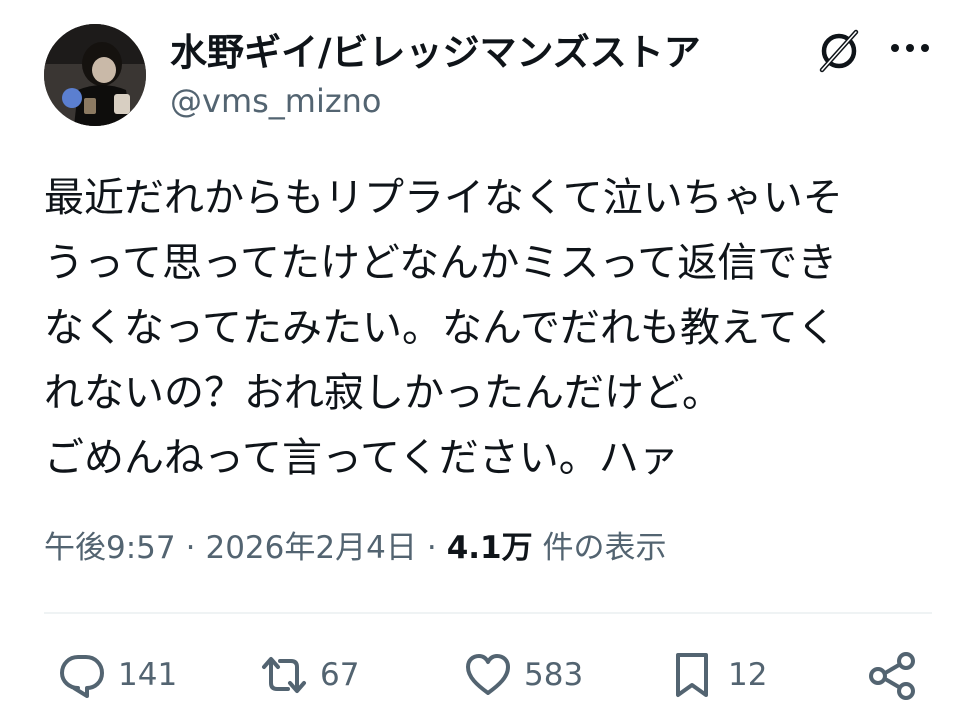 The width and height of the screenshot is (976, 716). What do you see at coordinates (82, 676) in the screenshot?
I see `reply-icon` at bounding box center [82, 676].